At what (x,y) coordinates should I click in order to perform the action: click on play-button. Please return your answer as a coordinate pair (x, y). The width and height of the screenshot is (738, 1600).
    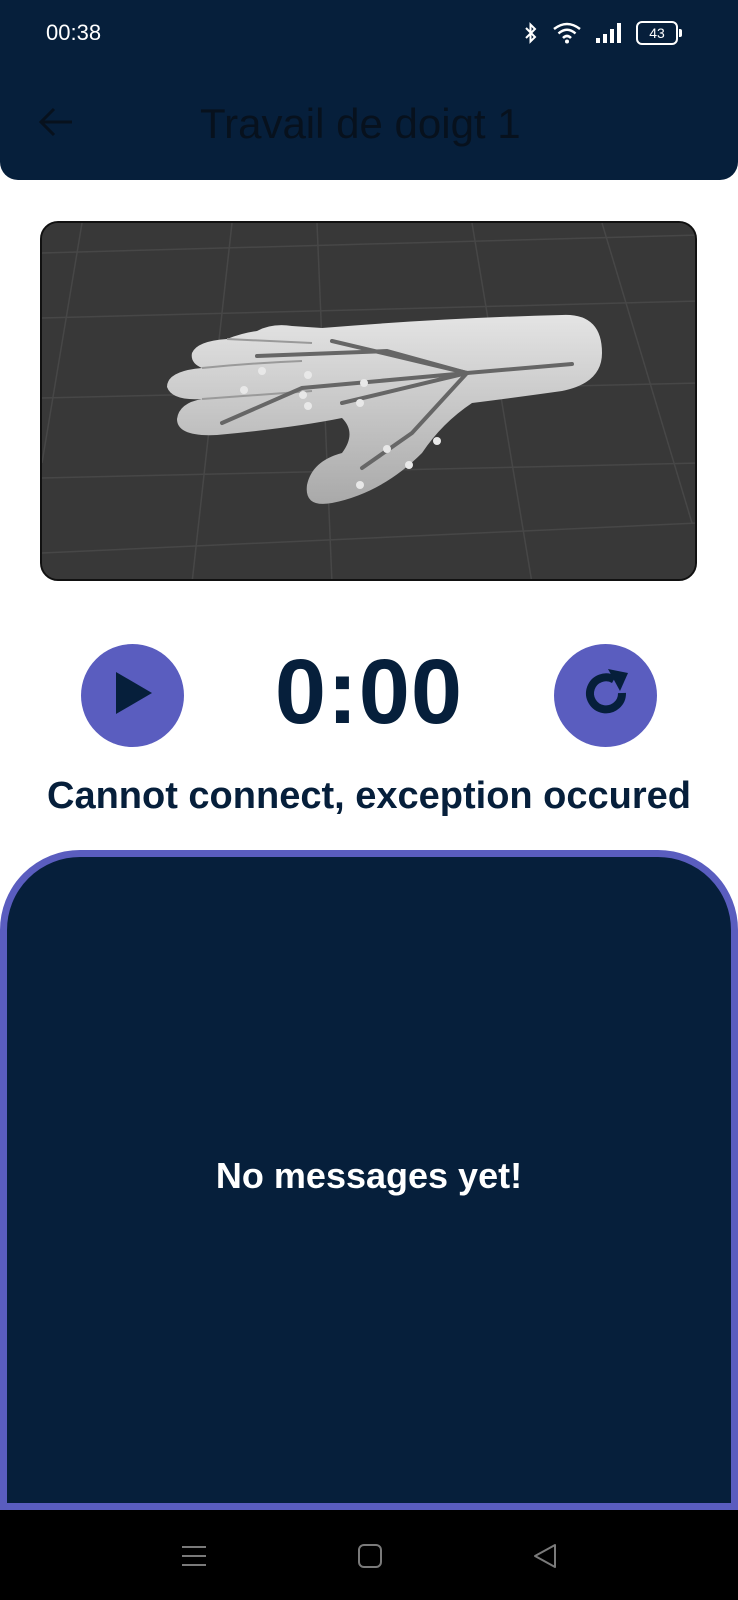
    Looking at the image, I should click on (132, 695).